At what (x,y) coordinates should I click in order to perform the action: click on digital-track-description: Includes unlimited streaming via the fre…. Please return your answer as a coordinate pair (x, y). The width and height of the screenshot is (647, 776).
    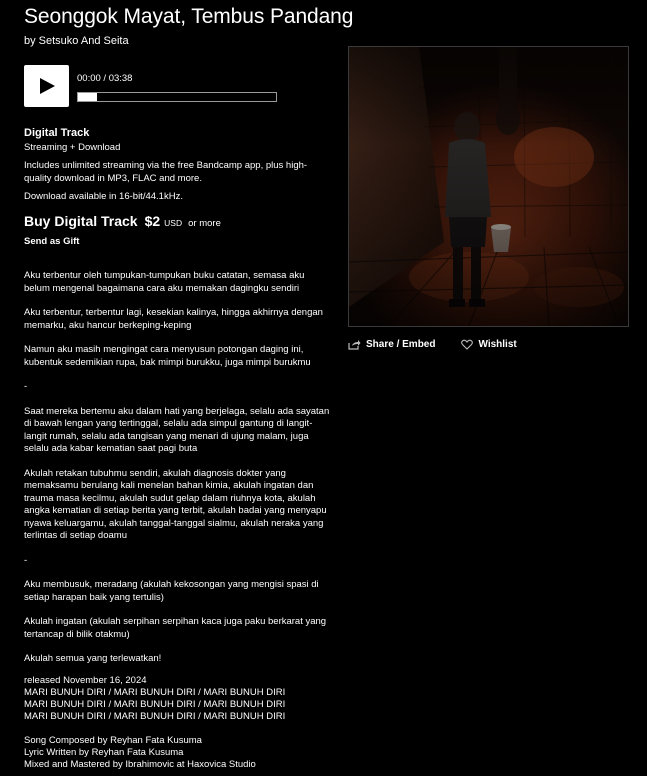
    Looking at the image, I should click on (166, 172).